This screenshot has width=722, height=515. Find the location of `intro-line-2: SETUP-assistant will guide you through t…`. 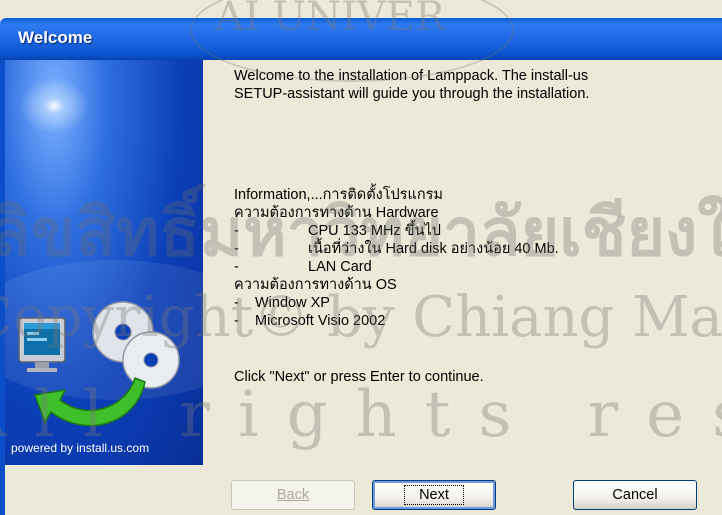

intro-line-2: SETUP-assistant will guide you through t… is located at coordinates (412, 94).